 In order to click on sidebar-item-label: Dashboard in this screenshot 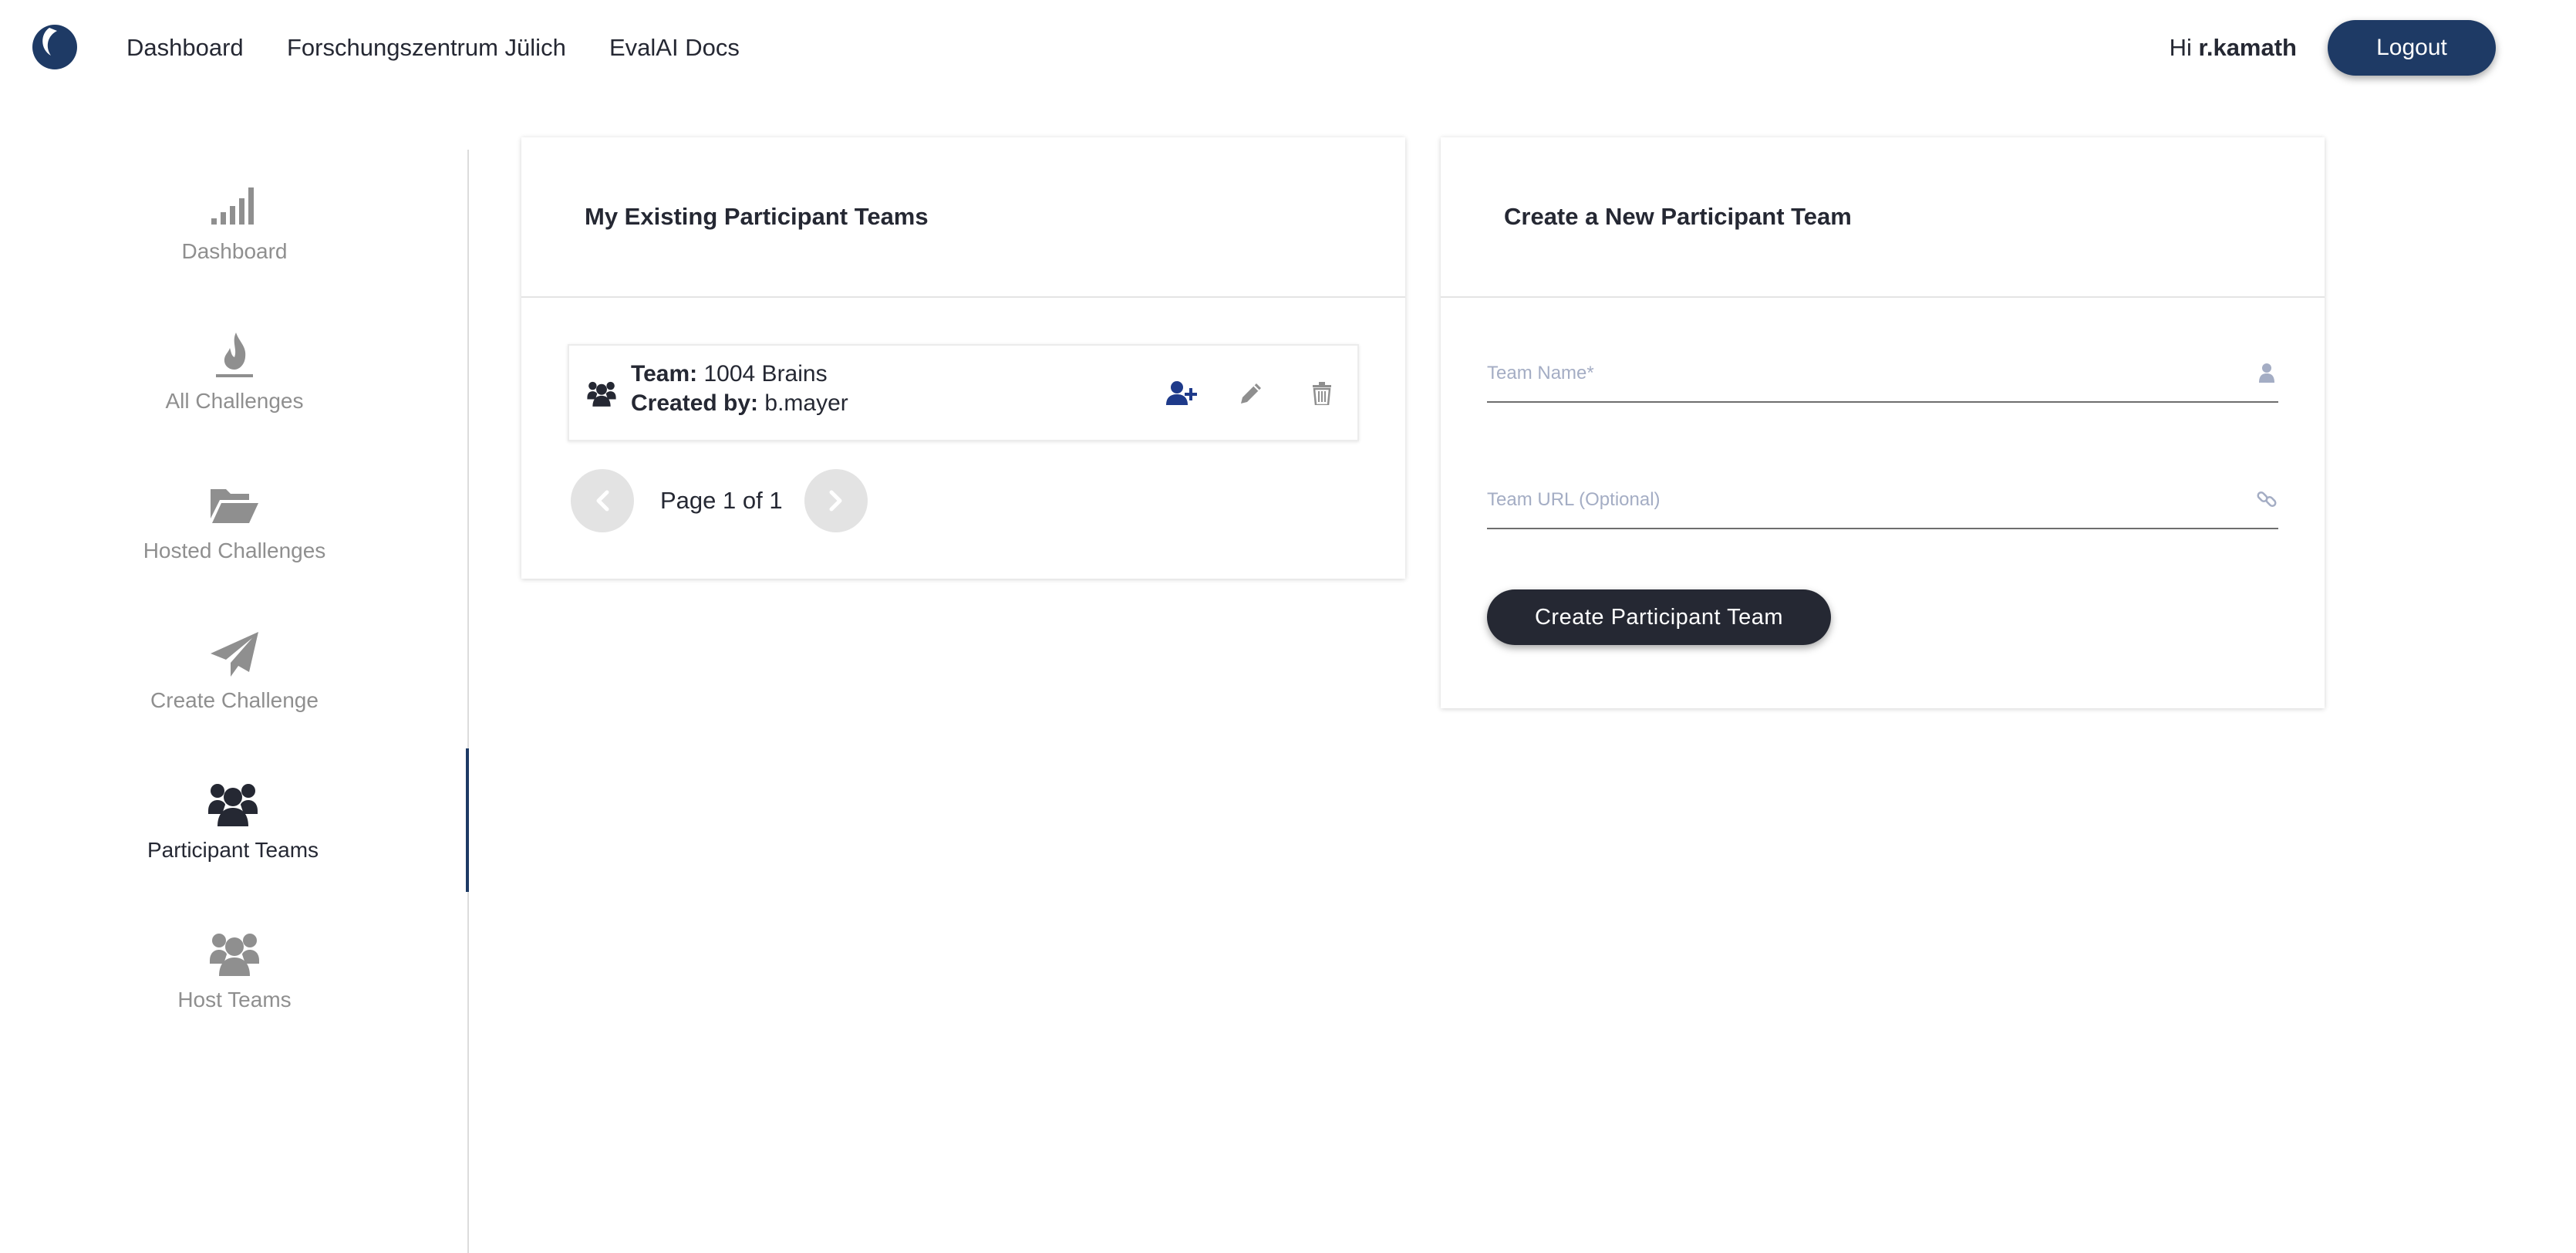, I will do `click(234, 251)`.